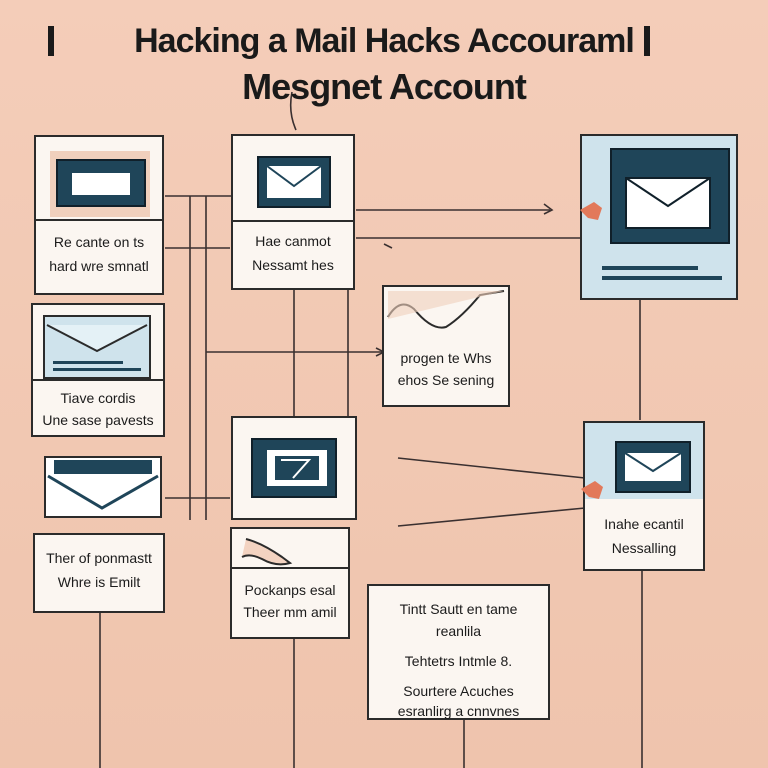 The image size is (768, 768). What do you see at coordinates (293, 265) in the screenshot?
I see `card-2-label-2: Nessamt hes` at bounding box center [293, 265].